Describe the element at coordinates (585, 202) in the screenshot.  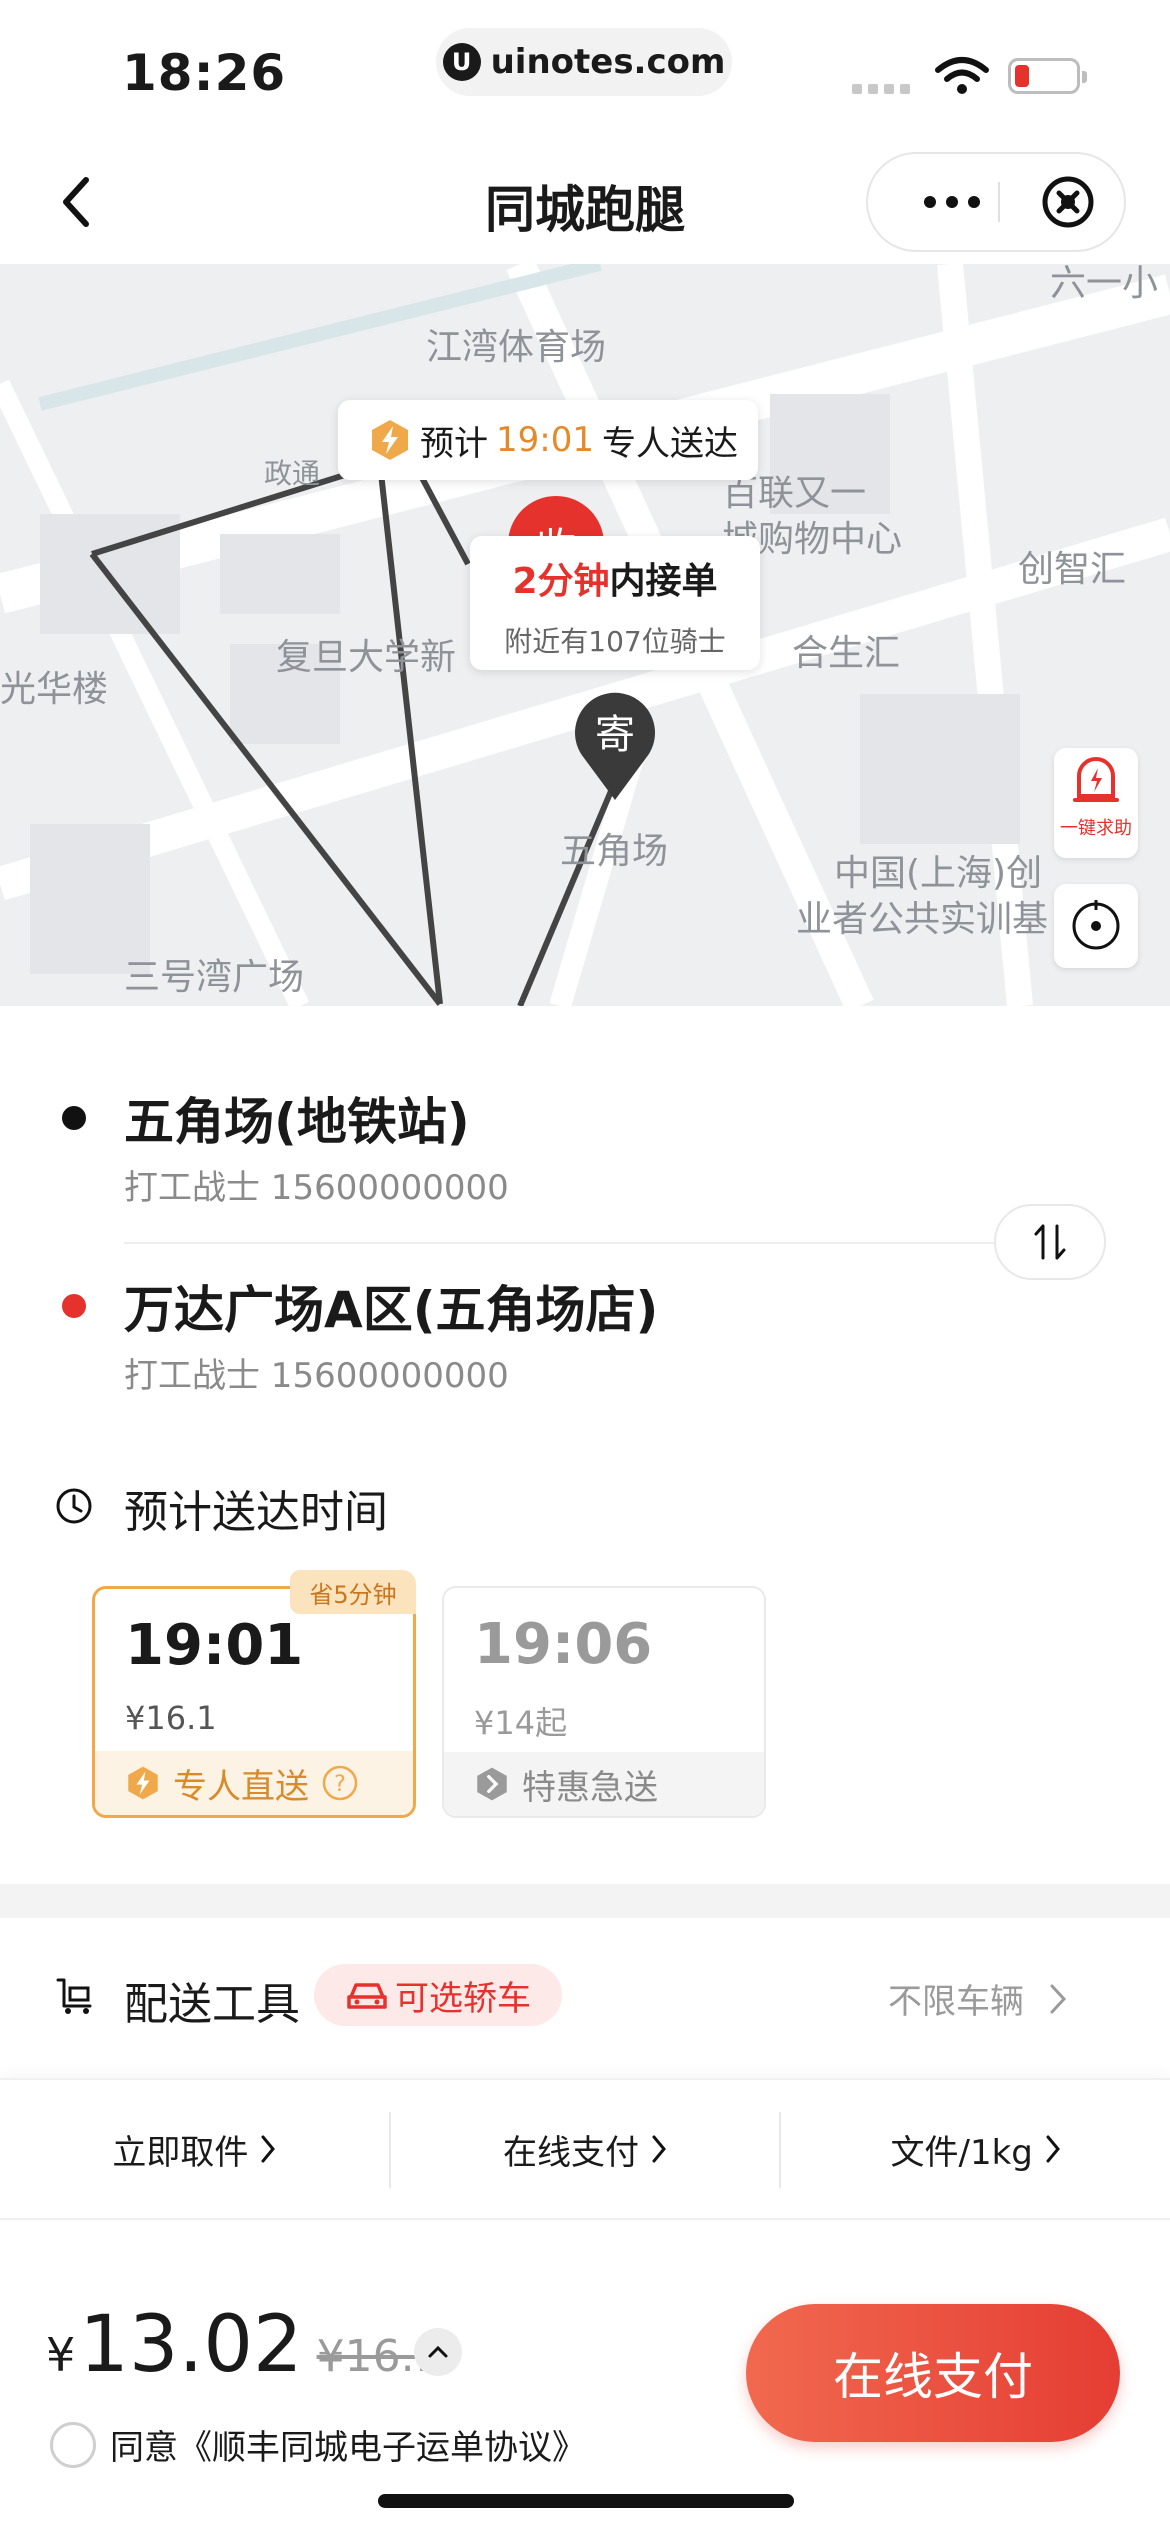
I see `nav-bar: 同城跑腿` at that location.